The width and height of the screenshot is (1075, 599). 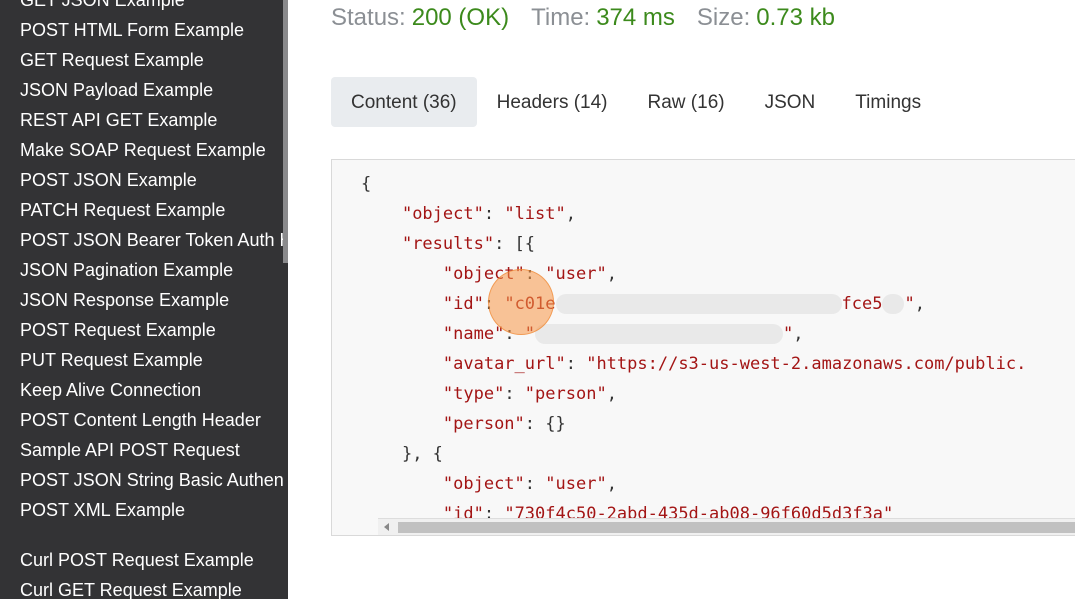 I want to click on code-line: "results": [{, so click(x=468, y=244).